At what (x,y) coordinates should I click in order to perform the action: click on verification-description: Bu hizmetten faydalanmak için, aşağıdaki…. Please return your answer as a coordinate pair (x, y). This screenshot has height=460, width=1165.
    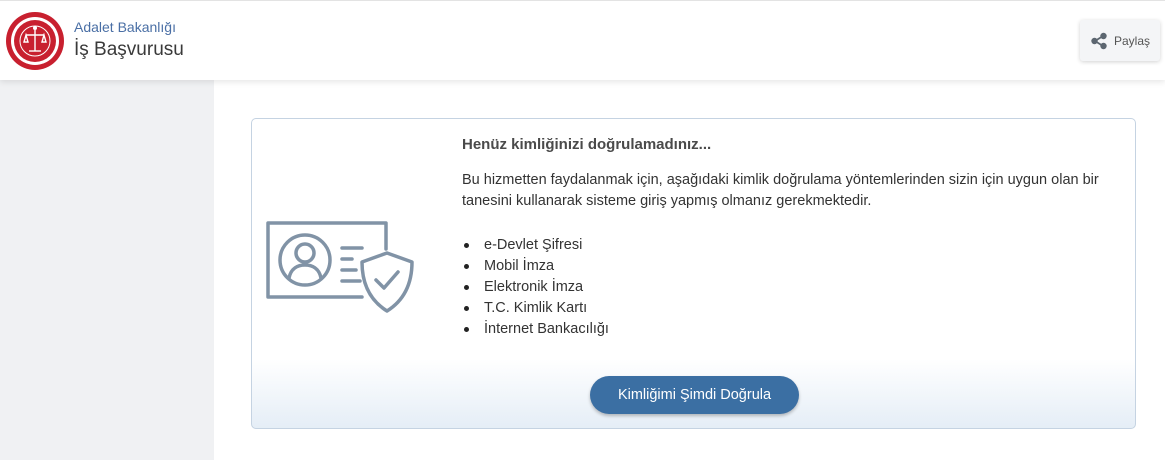
    Looking at the image, I should click on (780, 190).